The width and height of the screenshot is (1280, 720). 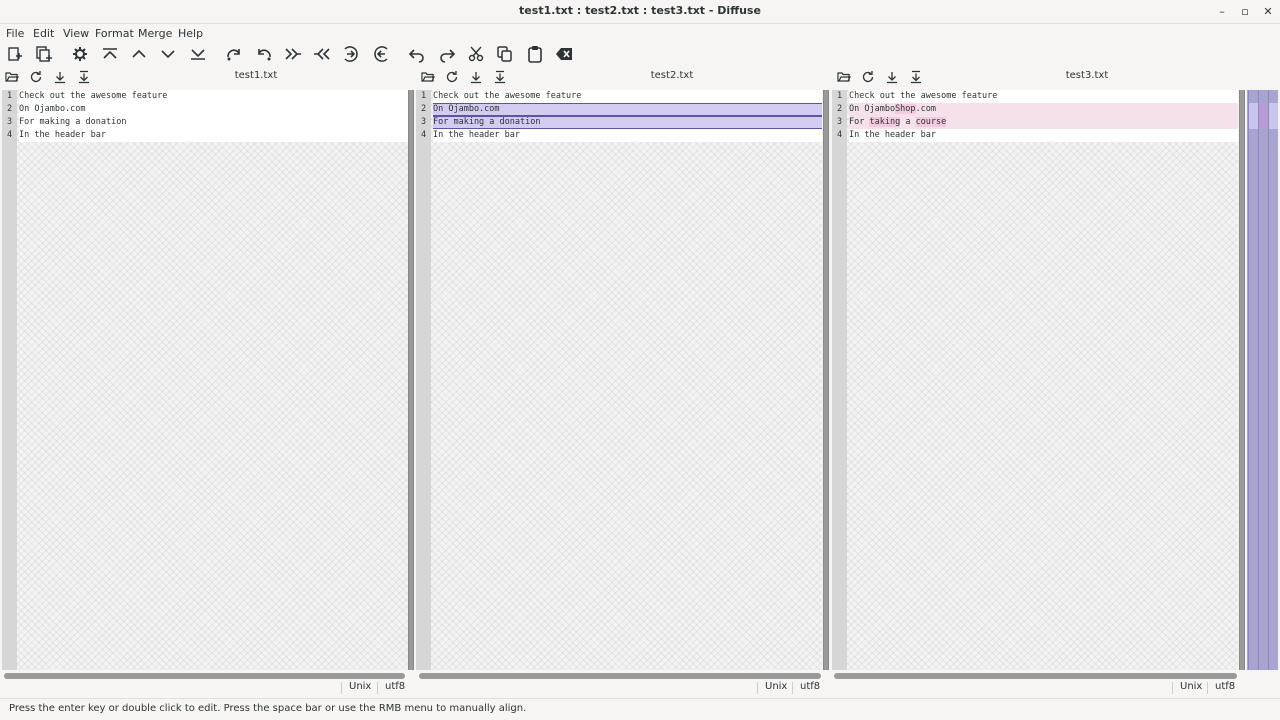 What do you see at coordinates (293, 54) in the screenshot?
I see `merge-from-left-icon` at bounding box center [293, 54].